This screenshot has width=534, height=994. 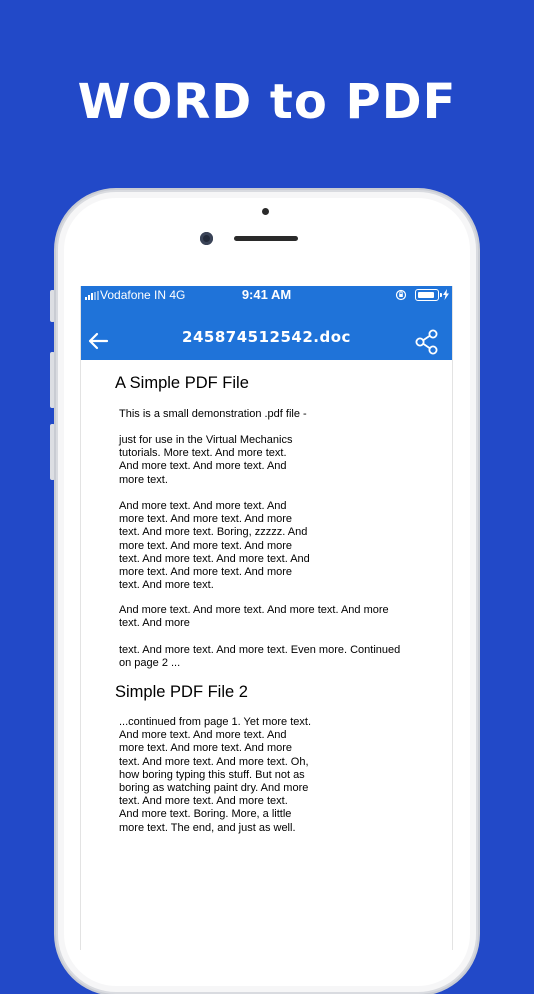 I want to click on status-bar: Vodafone IN 4G 9:41 AM, so click(x=266, y=295).